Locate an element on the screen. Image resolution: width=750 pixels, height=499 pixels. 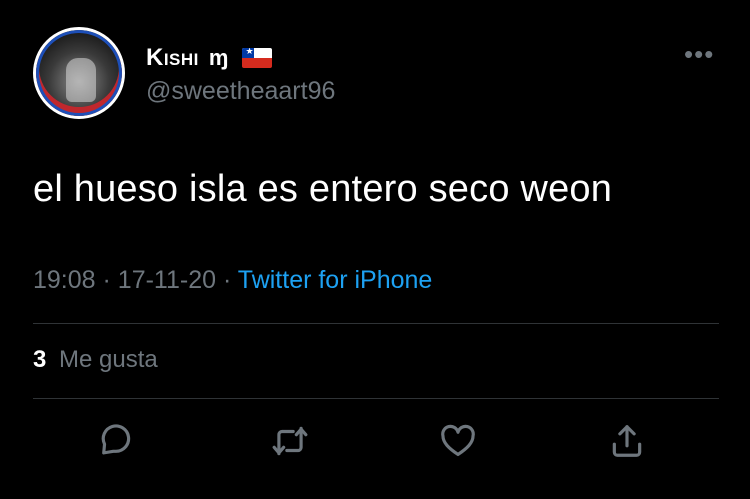
avatar is located at coordinates (79, 73).